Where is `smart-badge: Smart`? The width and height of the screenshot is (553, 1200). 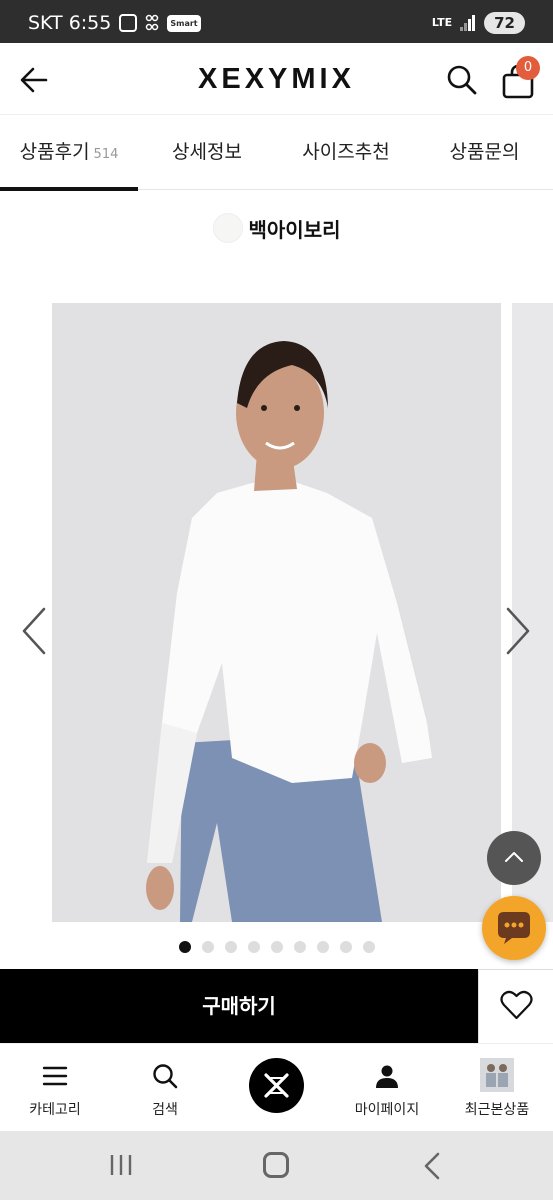
smart-badge: Smart is located at coordinates (184, 23).